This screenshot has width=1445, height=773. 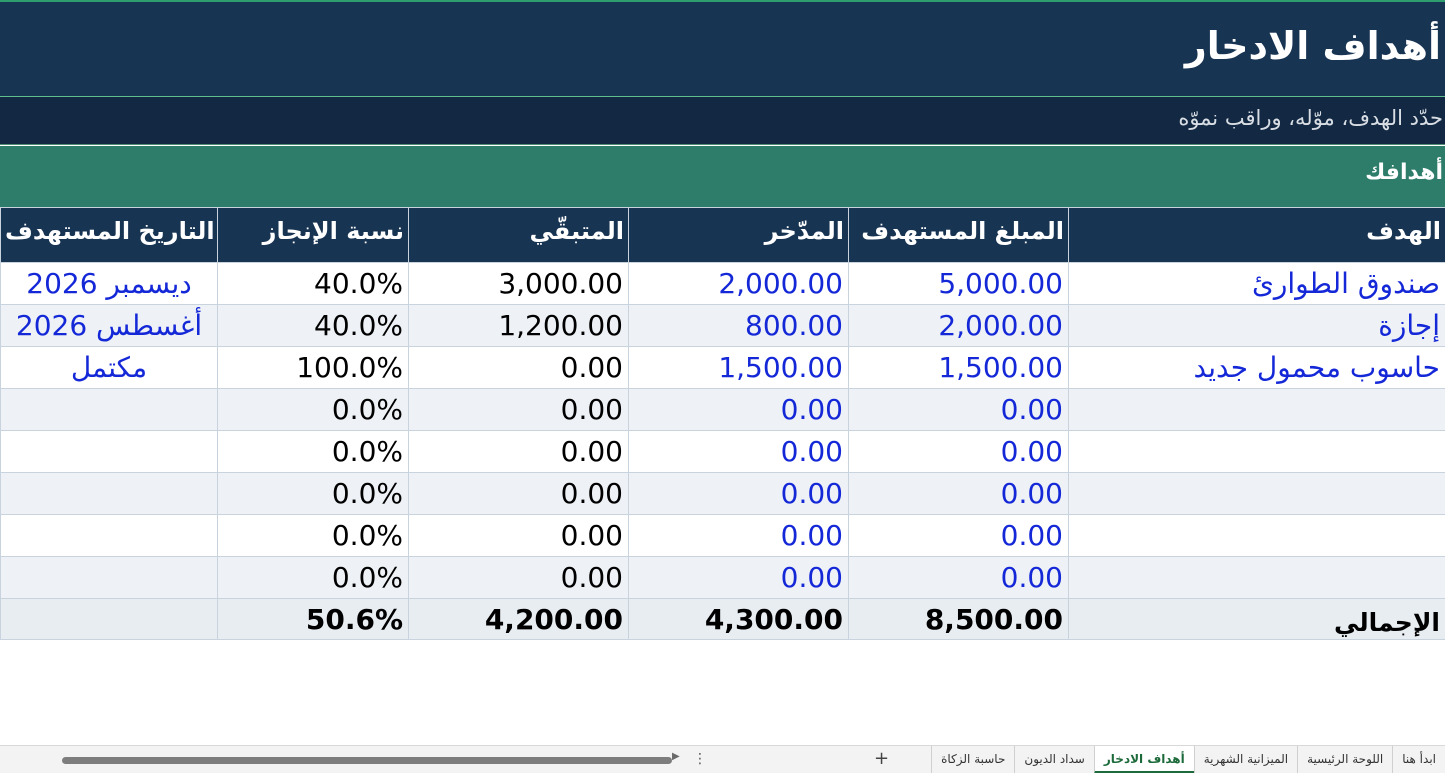 I want to click on sheet-tab: أهداف الادخار, so click(x=1143, y=759).